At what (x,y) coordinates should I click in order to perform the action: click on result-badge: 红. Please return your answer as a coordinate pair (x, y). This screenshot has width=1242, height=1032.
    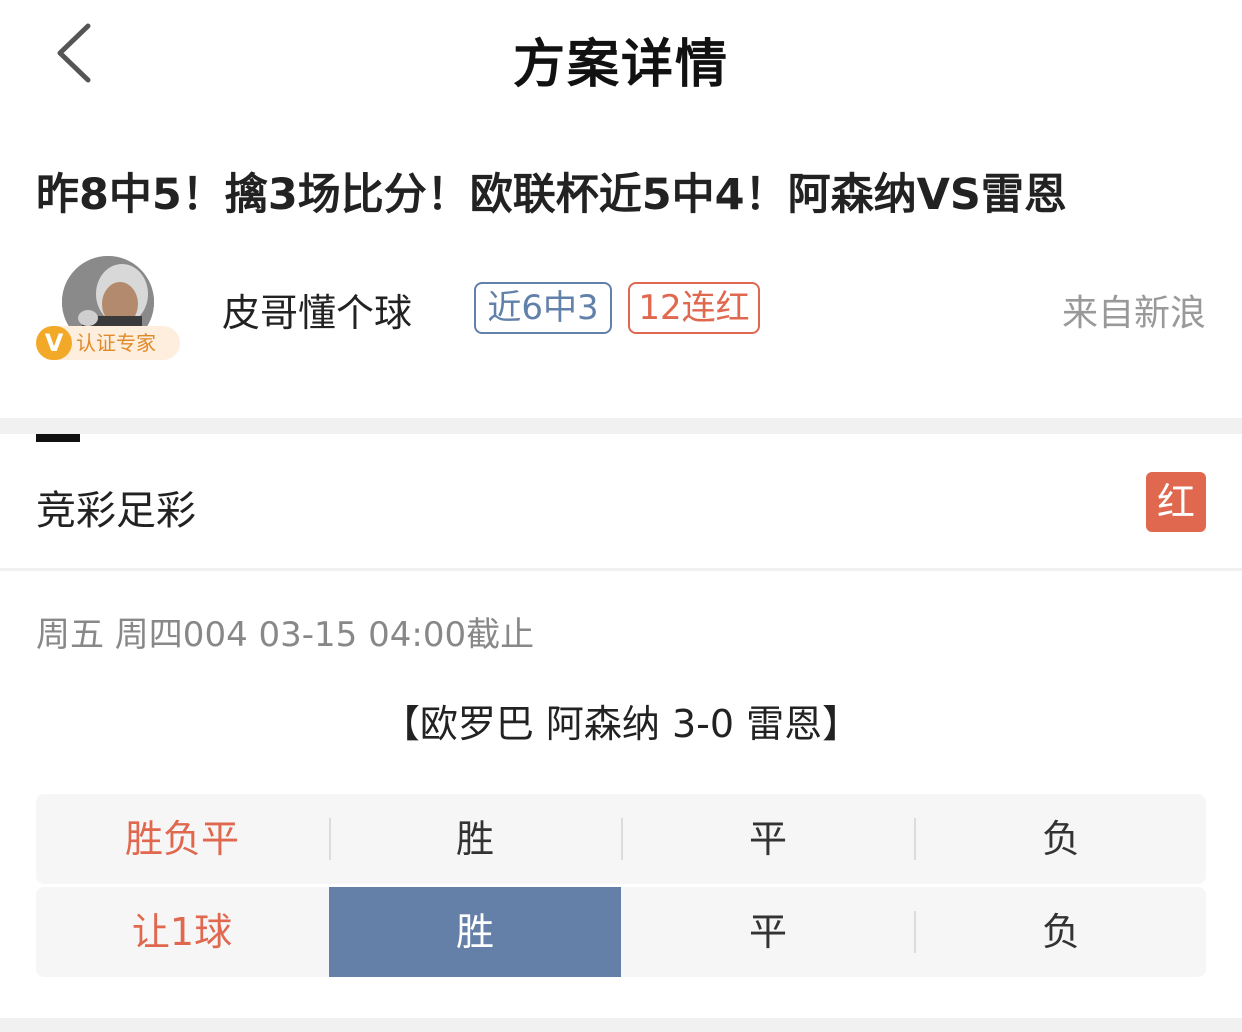
    Looking at the image, I should click on (1176, 502).